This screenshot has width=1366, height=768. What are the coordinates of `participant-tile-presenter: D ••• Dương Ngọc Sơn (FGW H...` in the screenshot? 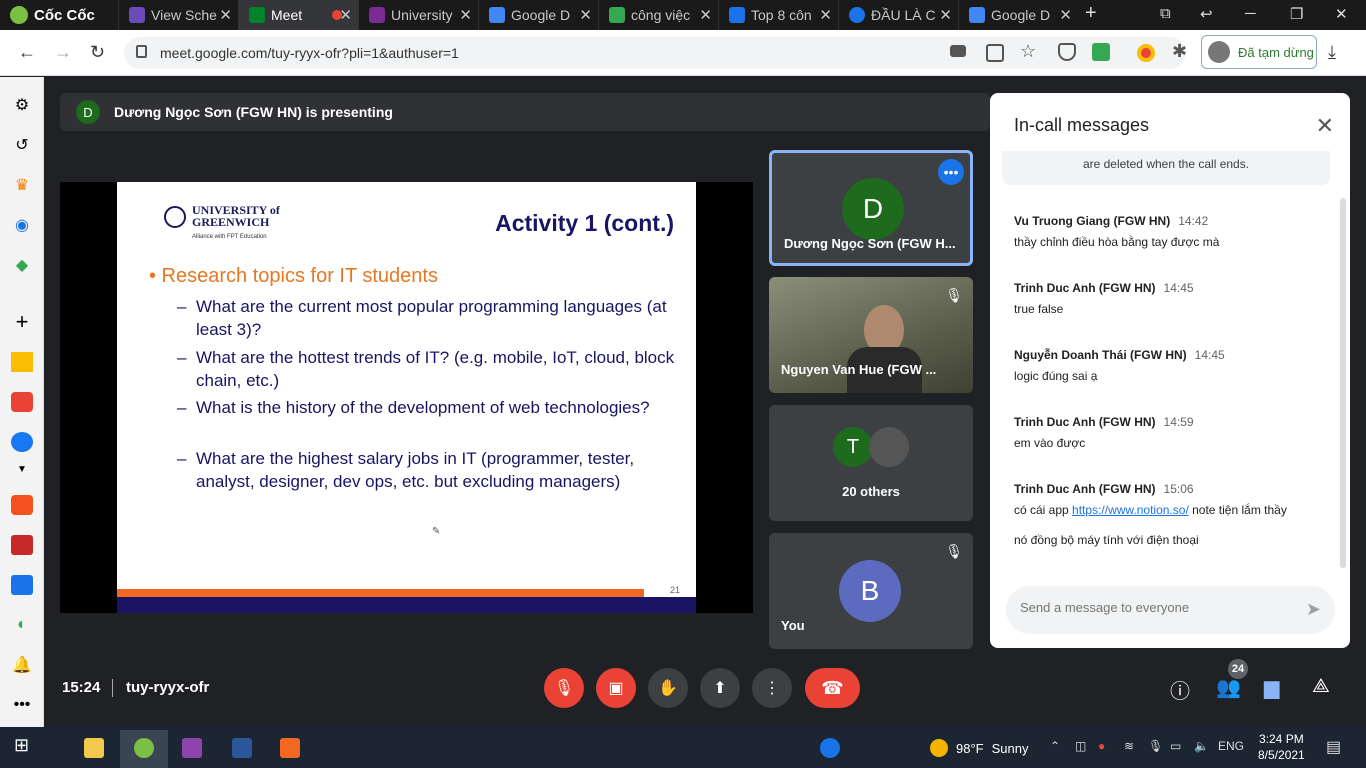 It's located at (871, 208).